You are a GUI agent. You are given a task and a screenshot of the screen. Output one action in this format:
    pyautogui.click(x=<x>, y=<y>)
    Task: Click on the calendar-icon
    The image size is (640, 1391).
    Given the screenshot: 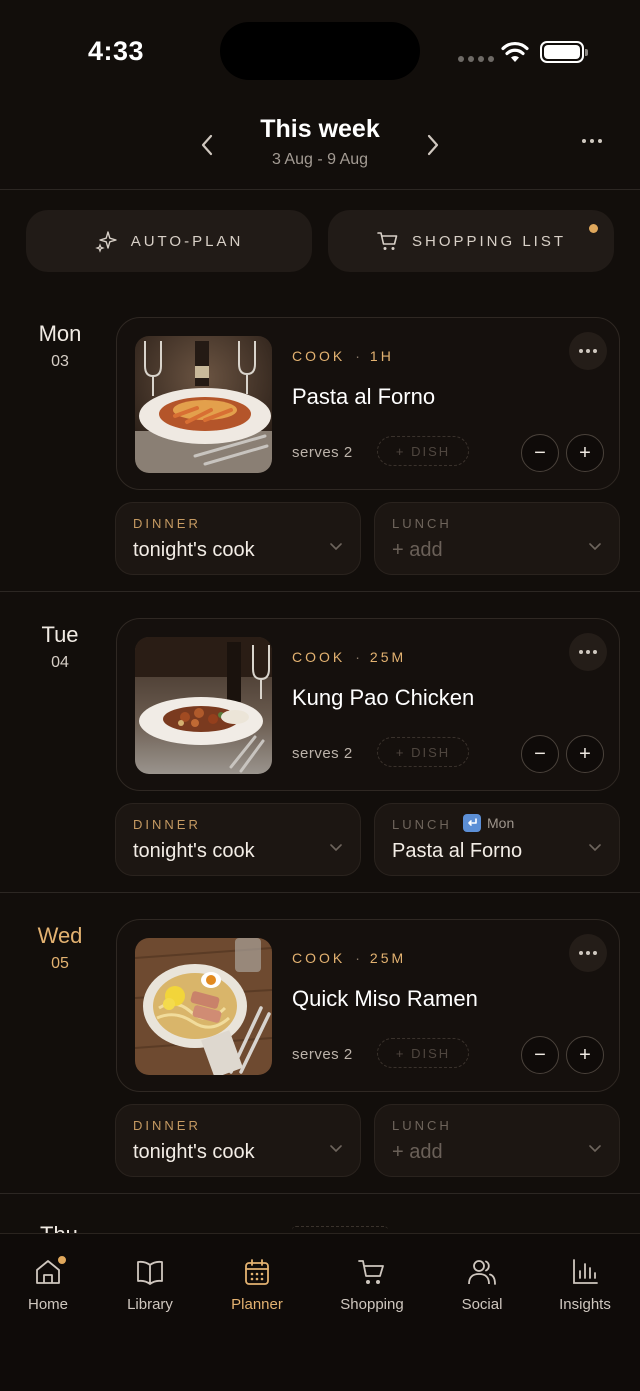 What is the action you would take?
    pyautogui.click(x=257, y=1272)
    